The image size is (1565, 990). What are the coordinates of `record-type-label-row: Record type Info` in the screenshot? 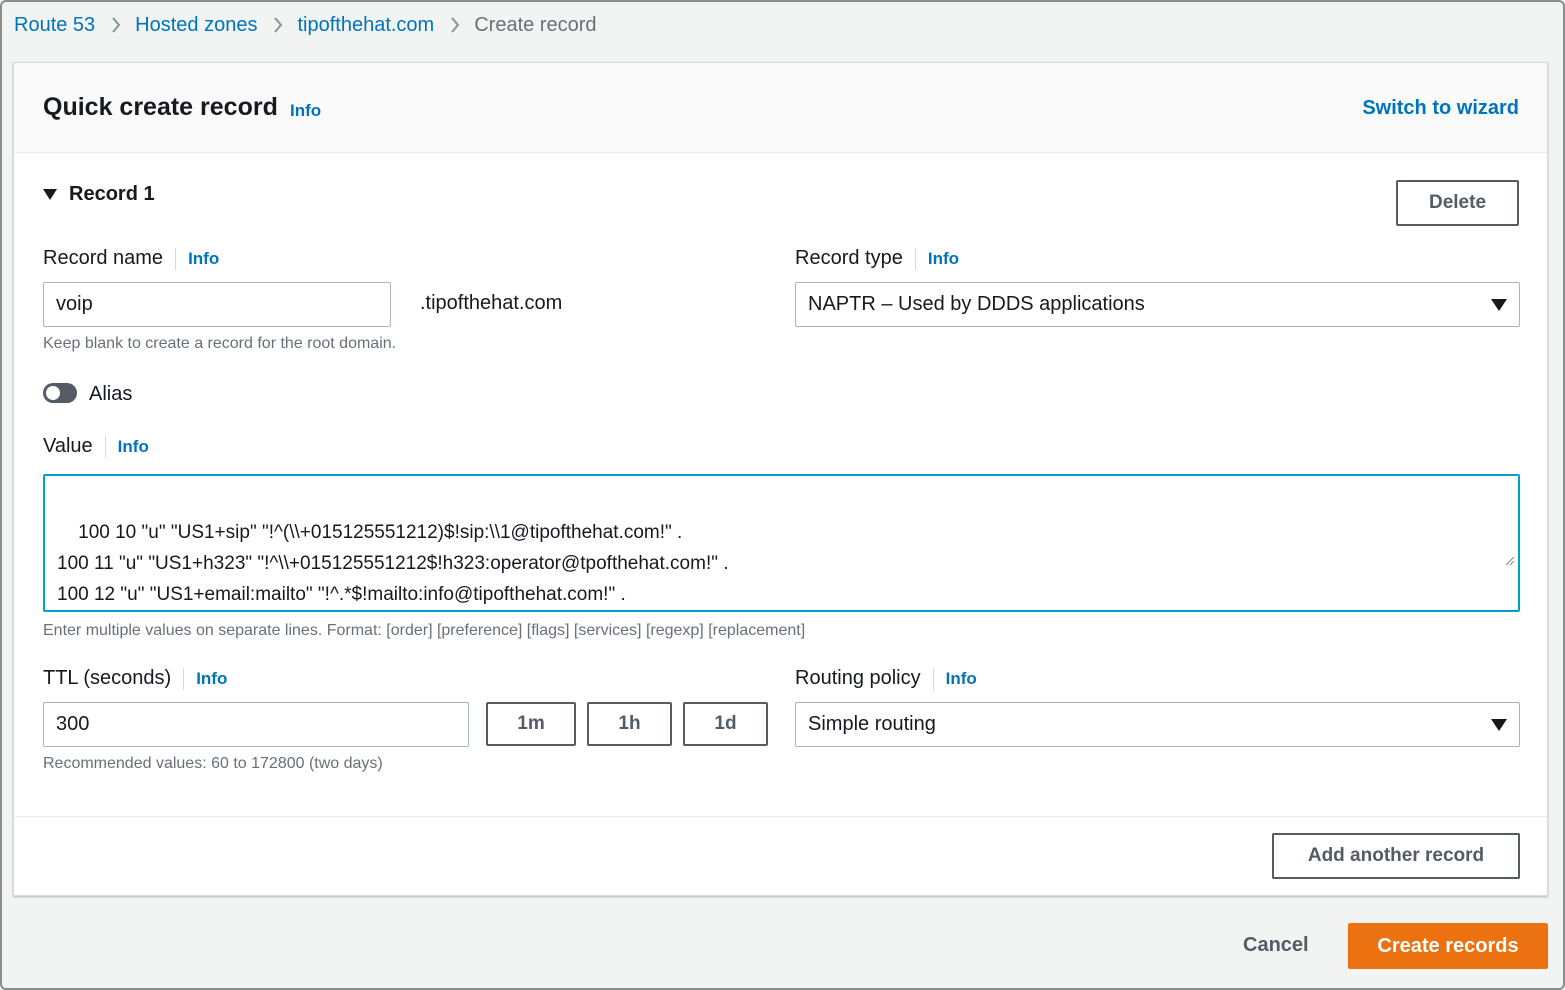 It's located at (877, 258).